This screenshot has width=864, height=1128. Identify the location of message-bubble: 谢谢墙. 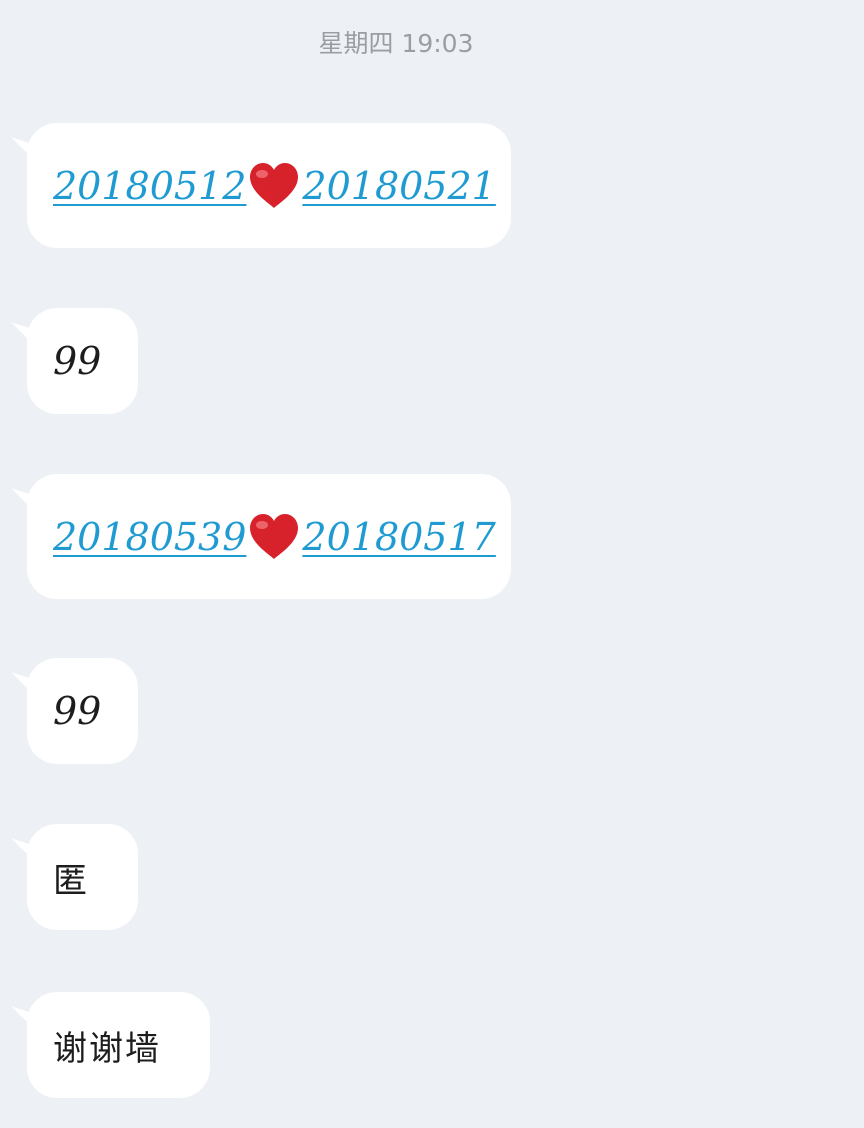
(118, 1045).